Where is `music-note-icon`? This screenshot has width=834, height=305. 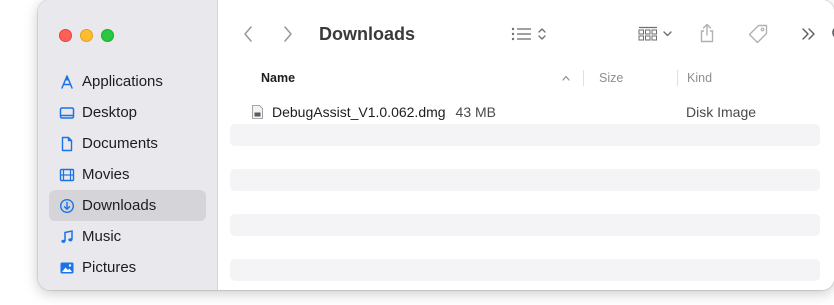
music-note-icon is located at coordinates (67, 237).